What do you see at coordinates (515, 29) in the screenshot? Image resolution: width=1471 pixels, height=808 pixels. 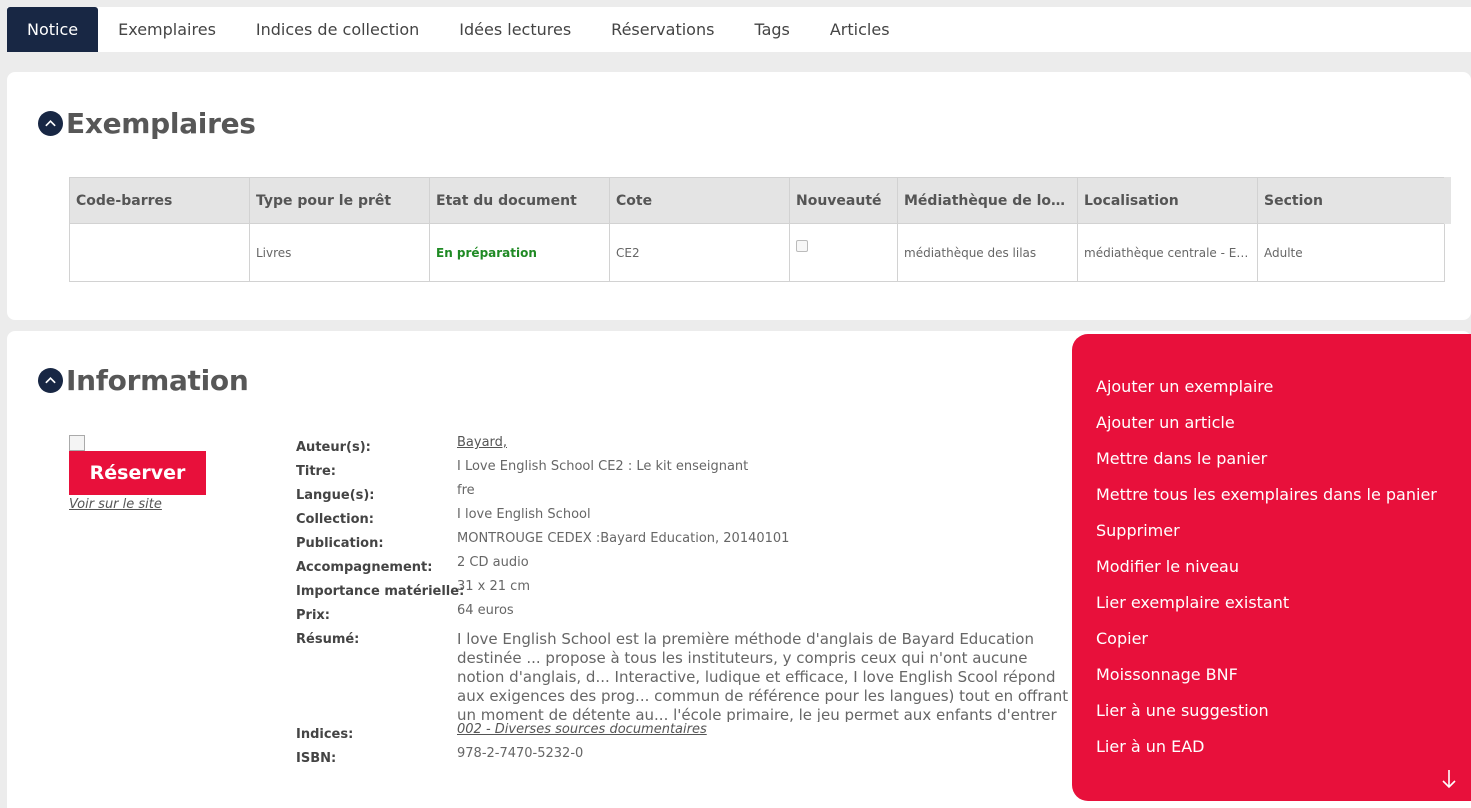 I see `tab-idees-lectures: Idées lectures` at bounding box center [515, 29].